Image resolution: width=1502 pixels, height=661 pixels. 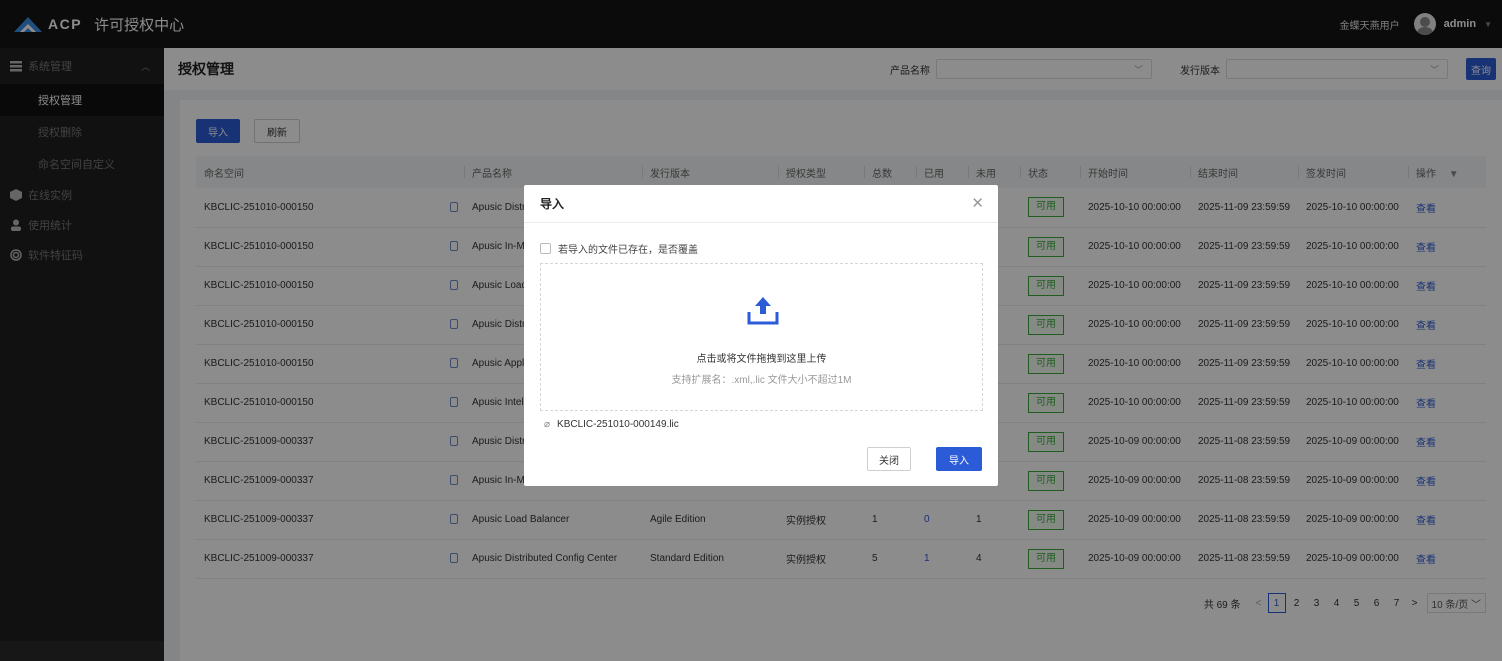 What do you see at coordinates (547, 424) in the screenshot?
I see `paperclip-icon: ⌀` at bounding box center [547, 424].